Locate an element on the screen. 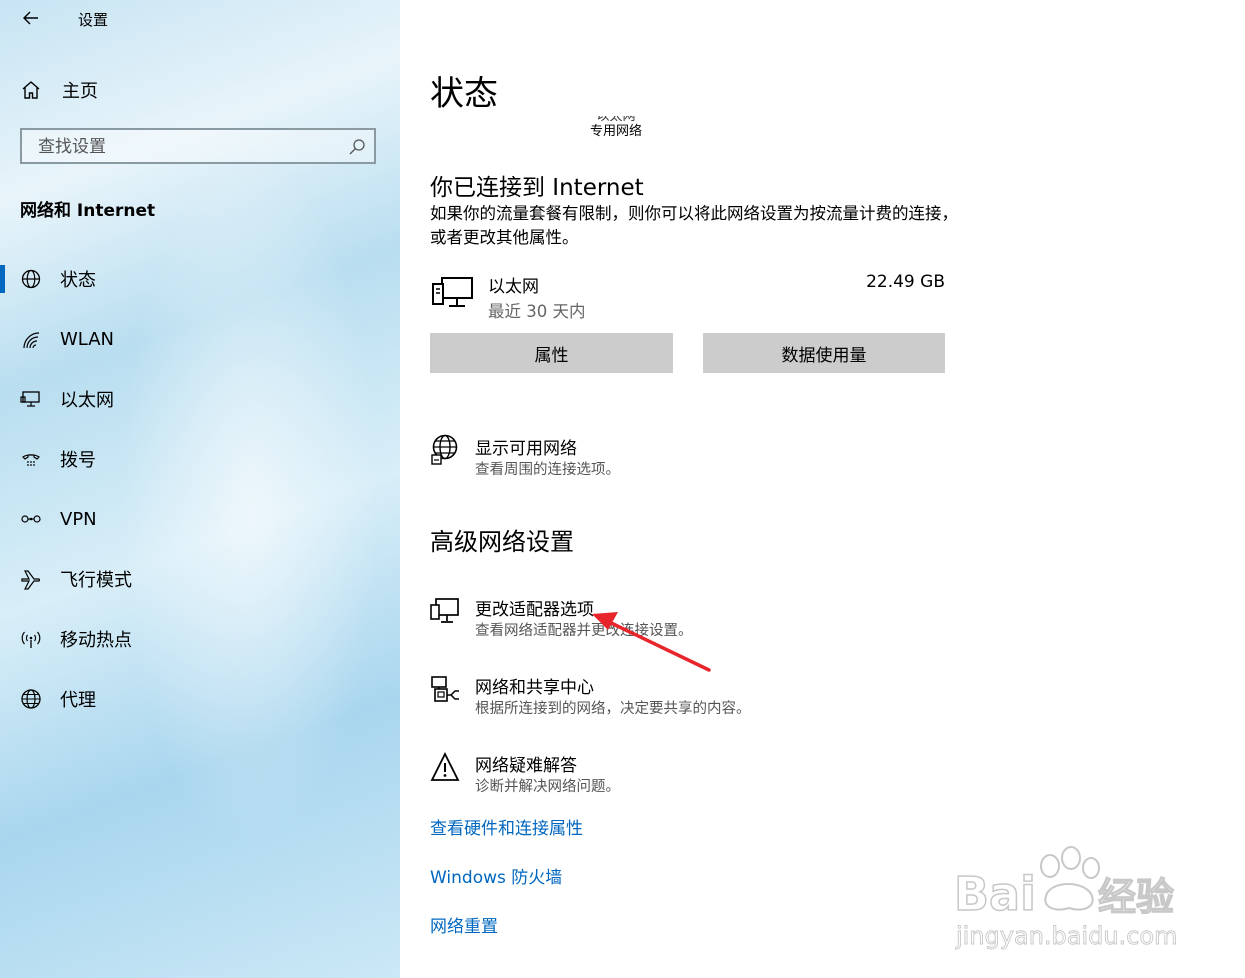 This screenshot has height=978, width=1245. globe-icon is located at coordinates (31, 699).